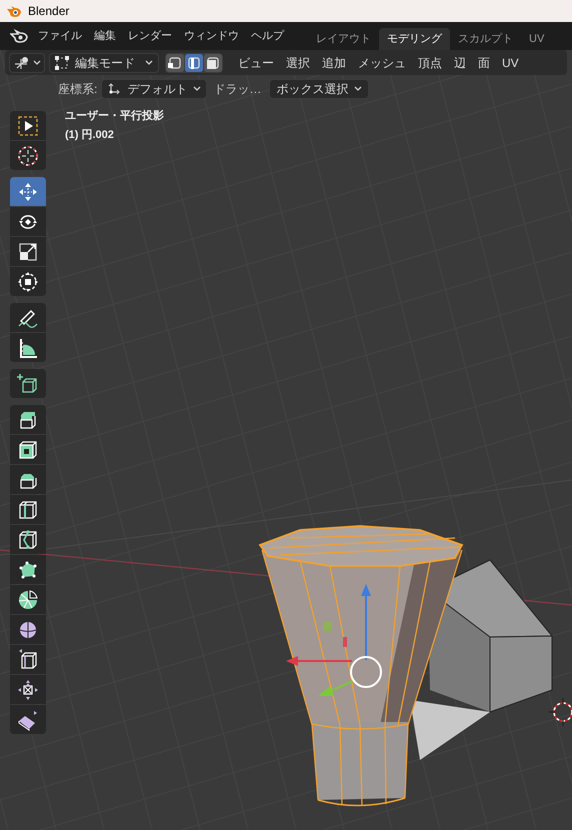 This screenshot has height=830, width=572. I want to click on loop-cut-tool-button, so click(28, 509).